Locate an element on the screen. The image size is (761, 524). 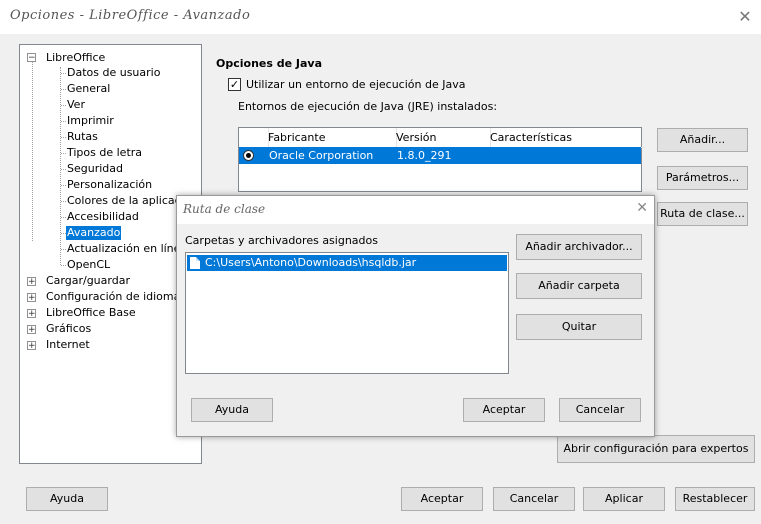
classpath-title-bar: Ruta de clase ✕ is located at coordinates (415, 210).